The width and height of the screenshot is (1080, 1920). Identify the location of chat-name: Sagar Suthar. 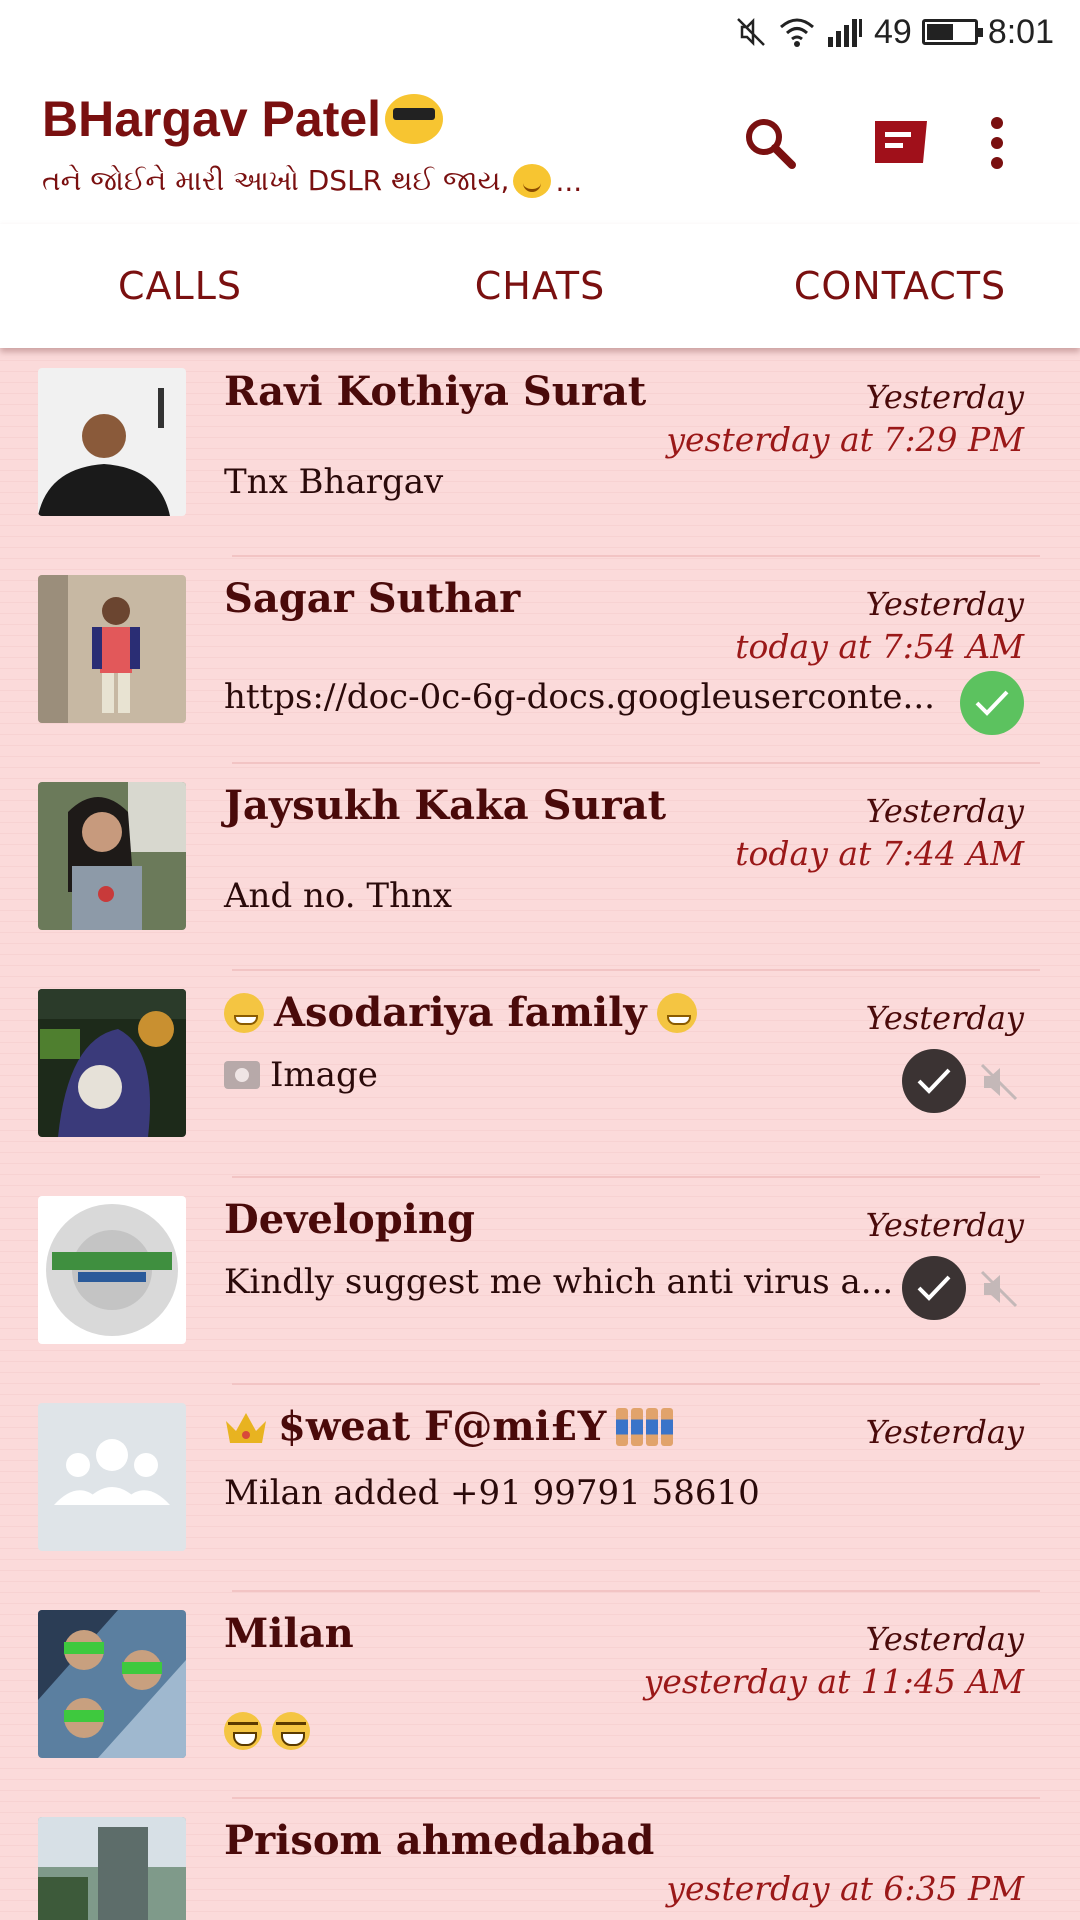
(372, 598).